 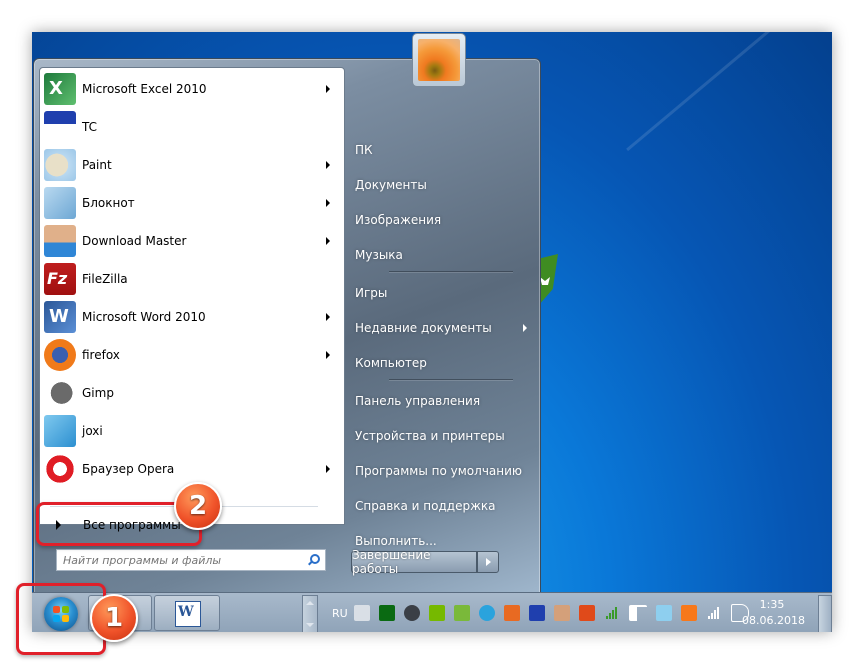 What do you see at coordinates (144, 89) in the screenshot?
I see `program-label: Microsoft Excel 2010` at bounding box center [144, 89].